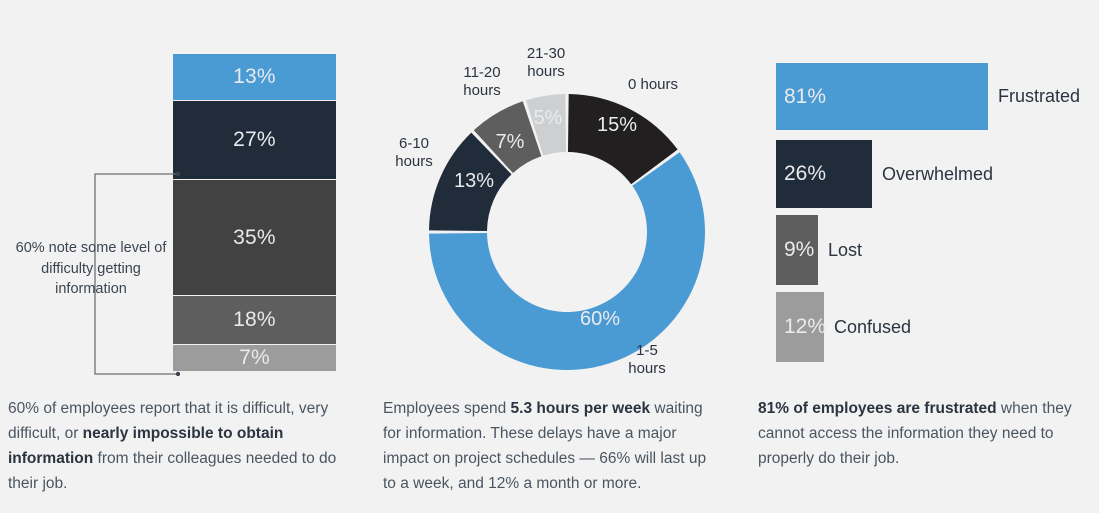 Image resolution: width=1099 pixels, height=513 pixels. Describe the element at coordinates (567, 232) in the screenshot. I see `donut-svg` at that location.